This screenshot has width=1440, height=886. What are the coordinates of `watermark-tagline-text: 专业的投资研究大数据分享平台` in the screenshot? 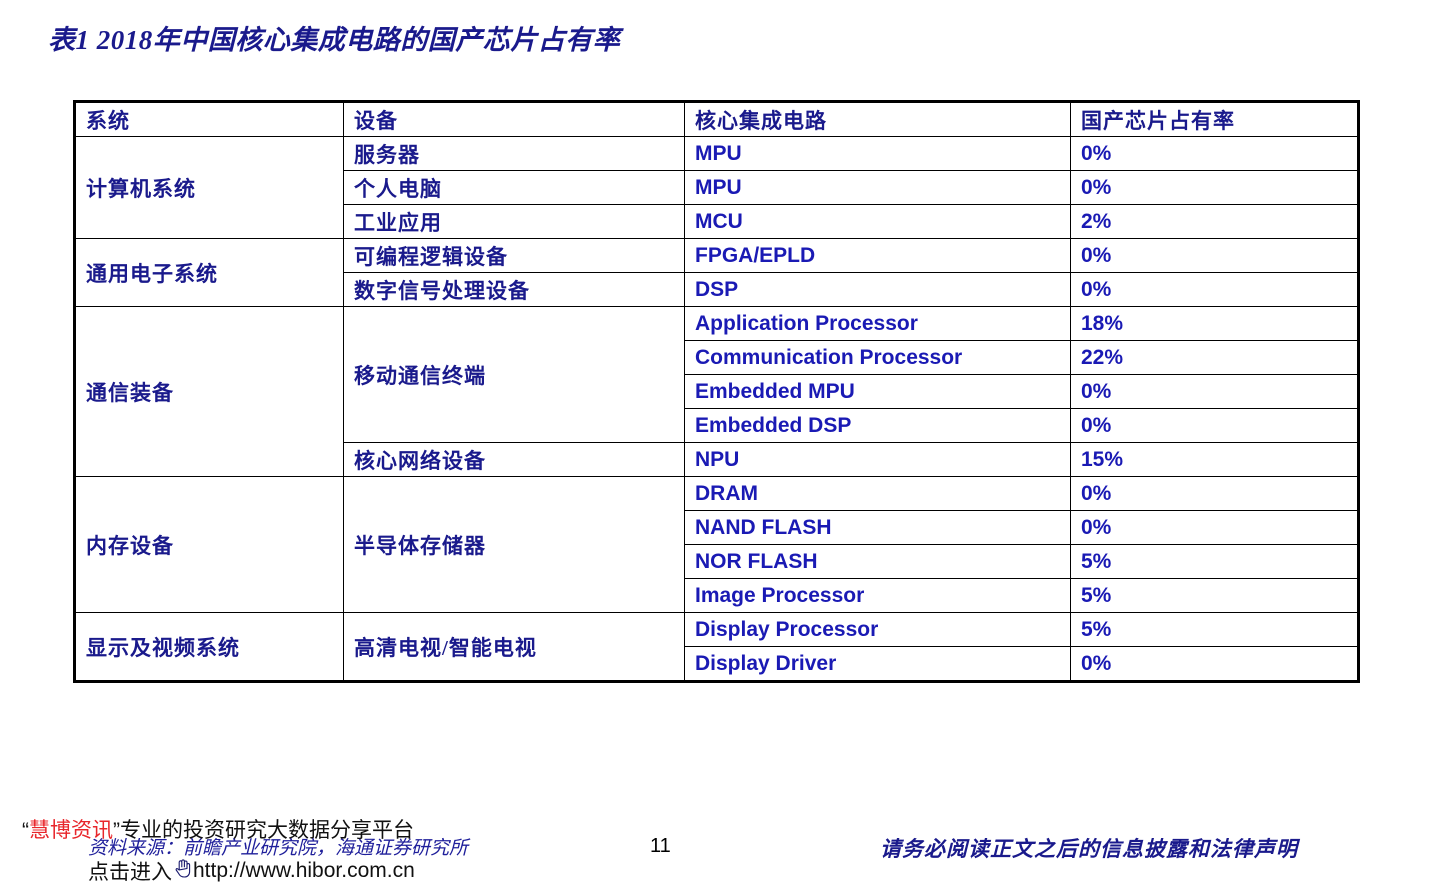 It's located at (267, 830).